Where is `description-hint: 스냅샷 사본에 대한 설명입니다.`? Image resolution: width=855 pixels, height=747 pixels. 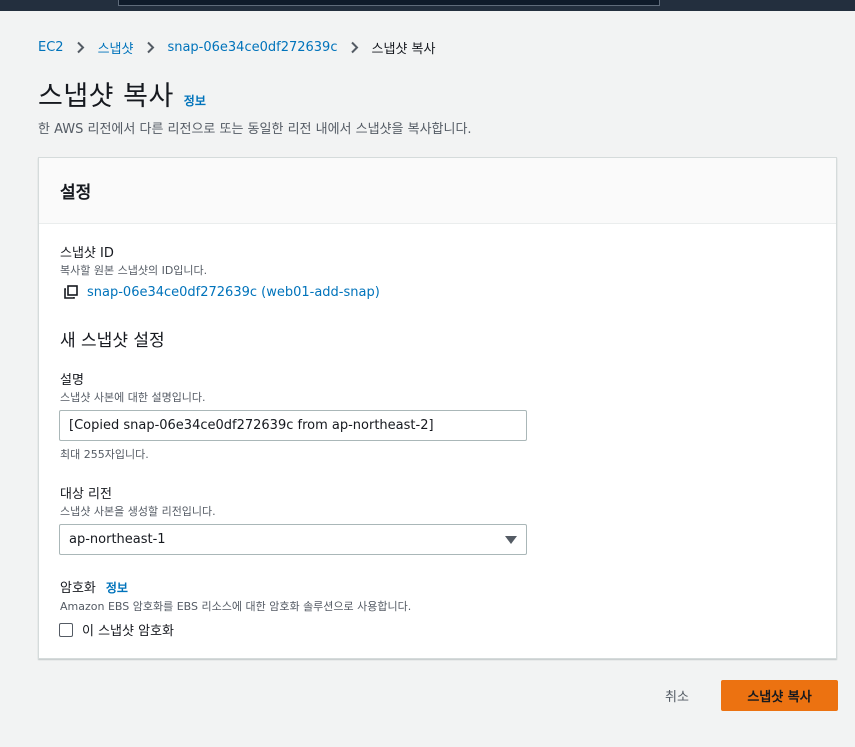 description-hint: 스냅샷 사본에 대한 설명입니다. is located at coordinates (133, 397).